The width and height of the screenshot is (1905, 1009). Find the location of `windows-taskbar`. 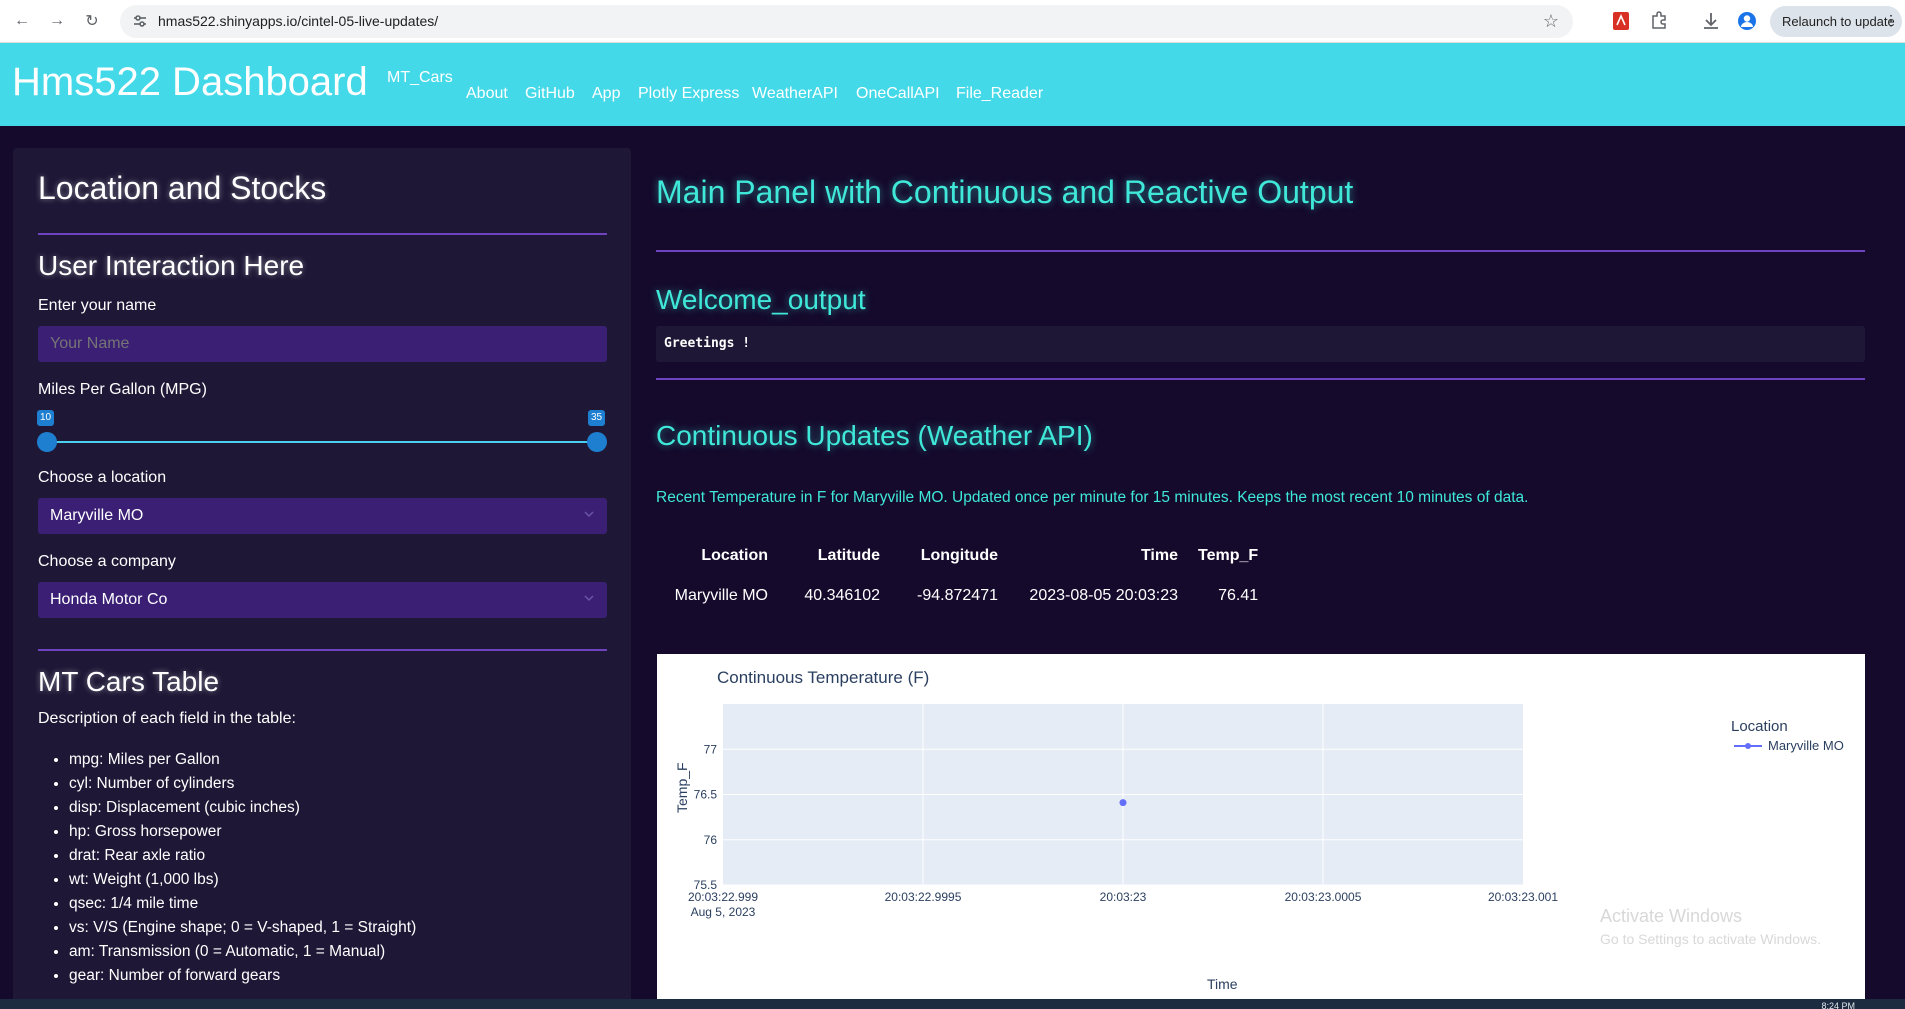

windows-taskbar is located at coordinates (952, 1004).